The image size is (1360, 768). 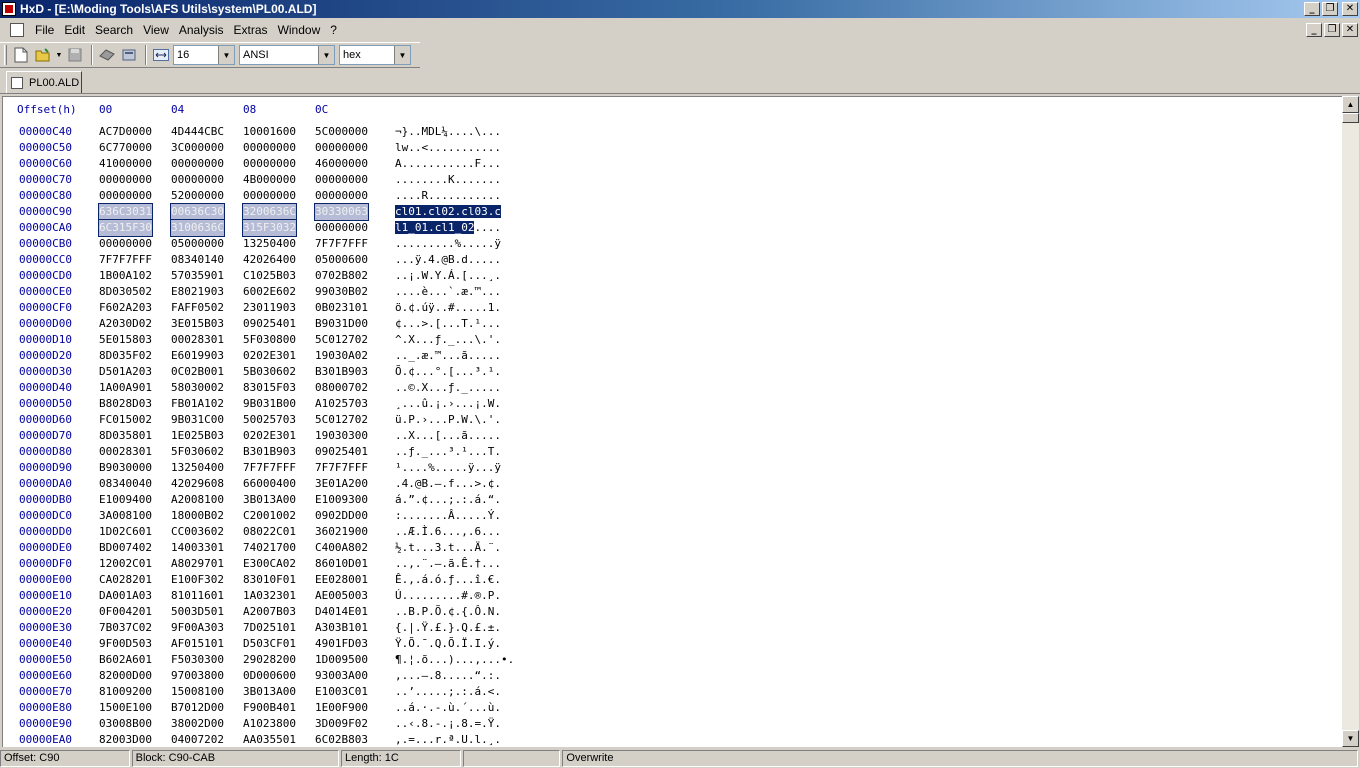 I want to click on hex-byte-group: 9F00D503, so click(x=125, y=644).